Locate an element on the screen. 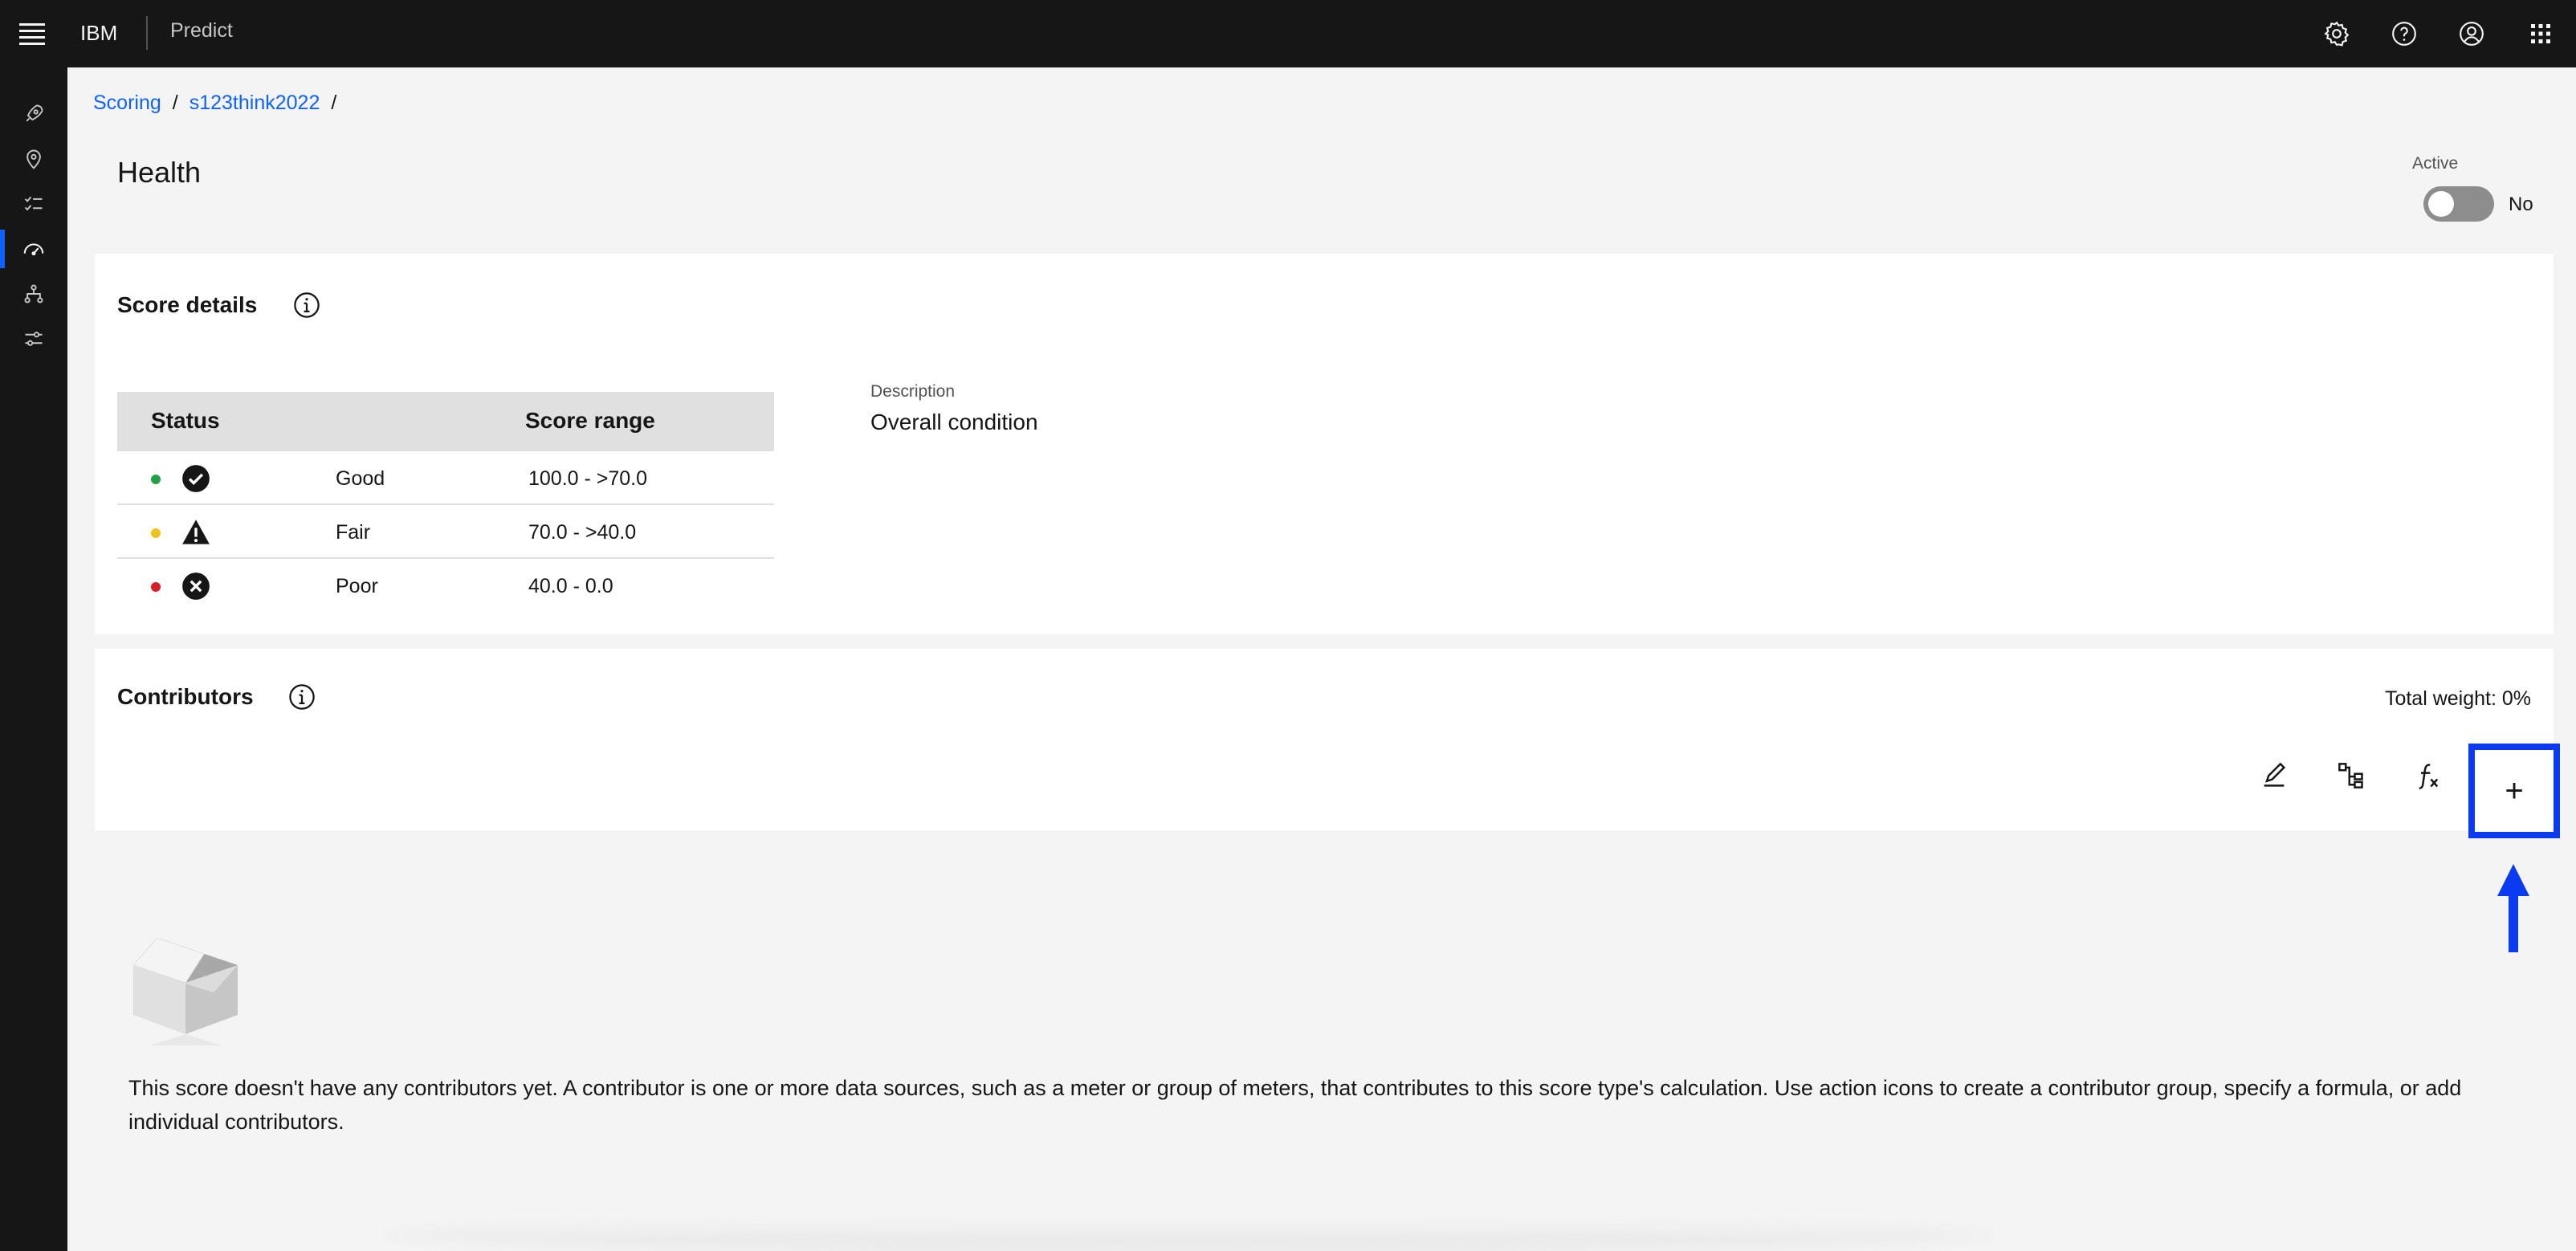  score-range-value: 100.0 - >70.0 is located at coordinates (588, 479).